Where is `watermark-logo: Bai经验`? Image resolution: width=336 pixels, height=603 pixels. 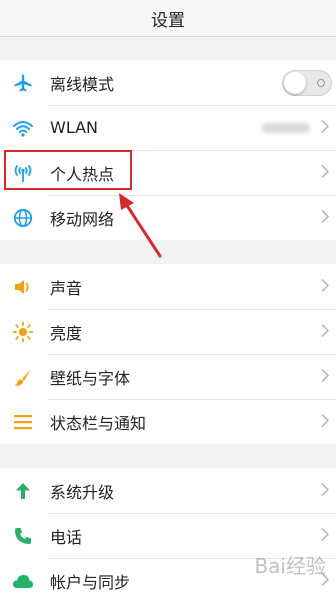 watermark-logo: Bai经验 is located at coordinates (290, 566).